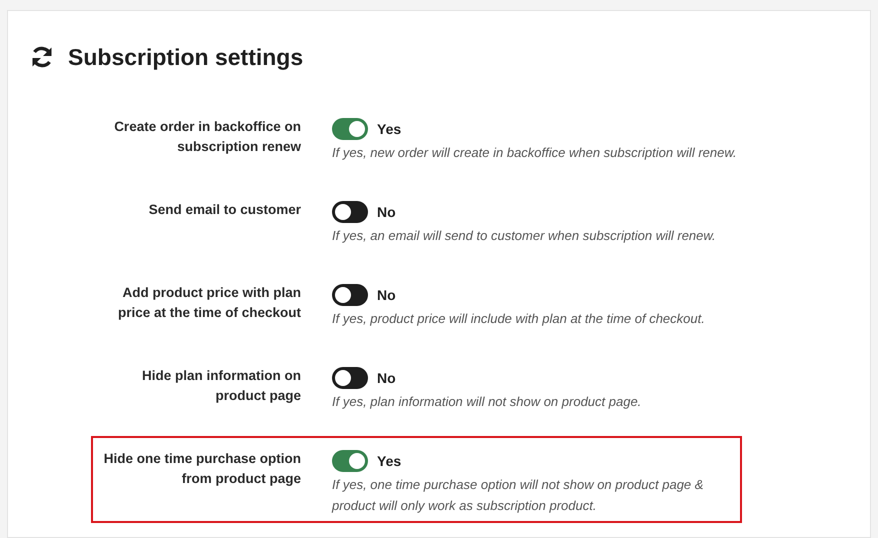 The width and height of the screenshot is (878, 538). Describe the element at coordinates (221, 386) in the screenshot. I see `setting-label: Hide plan information on product page` at that location.